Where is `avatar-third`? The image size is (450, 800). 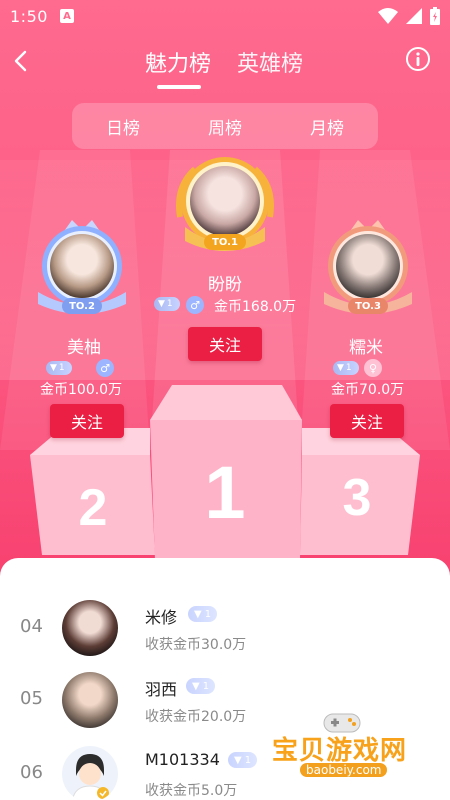
avatar-third is located at coordinates (368, 266).